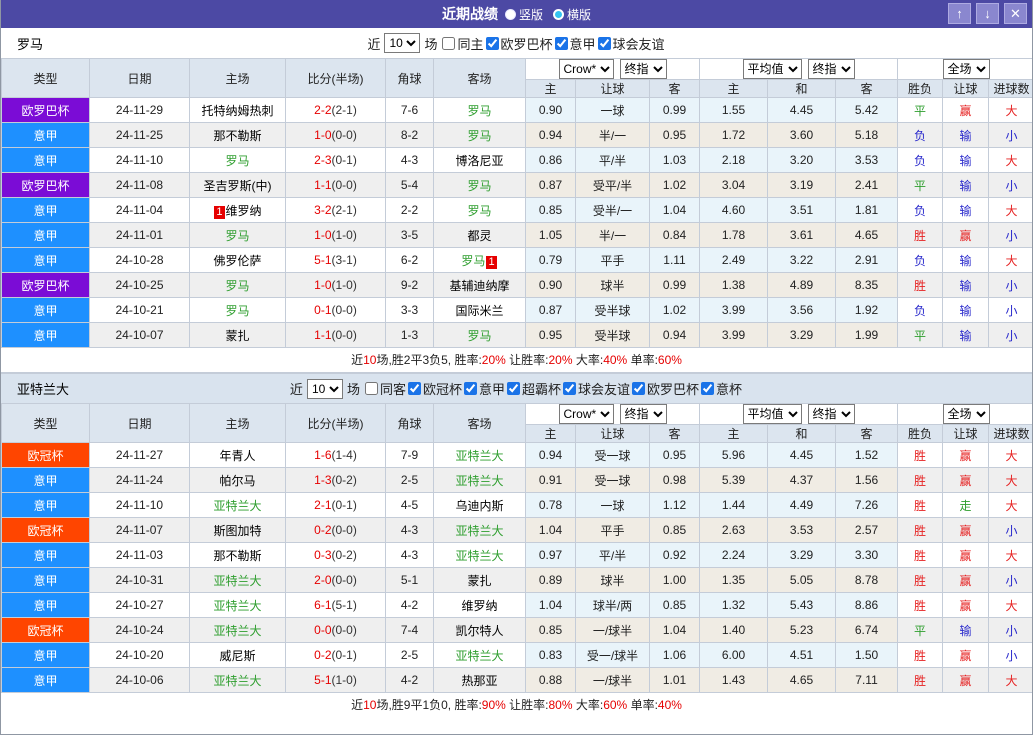 This screenshot has width=1033, height=735. I want to click on result-winloss: 平, so click(920, 335).